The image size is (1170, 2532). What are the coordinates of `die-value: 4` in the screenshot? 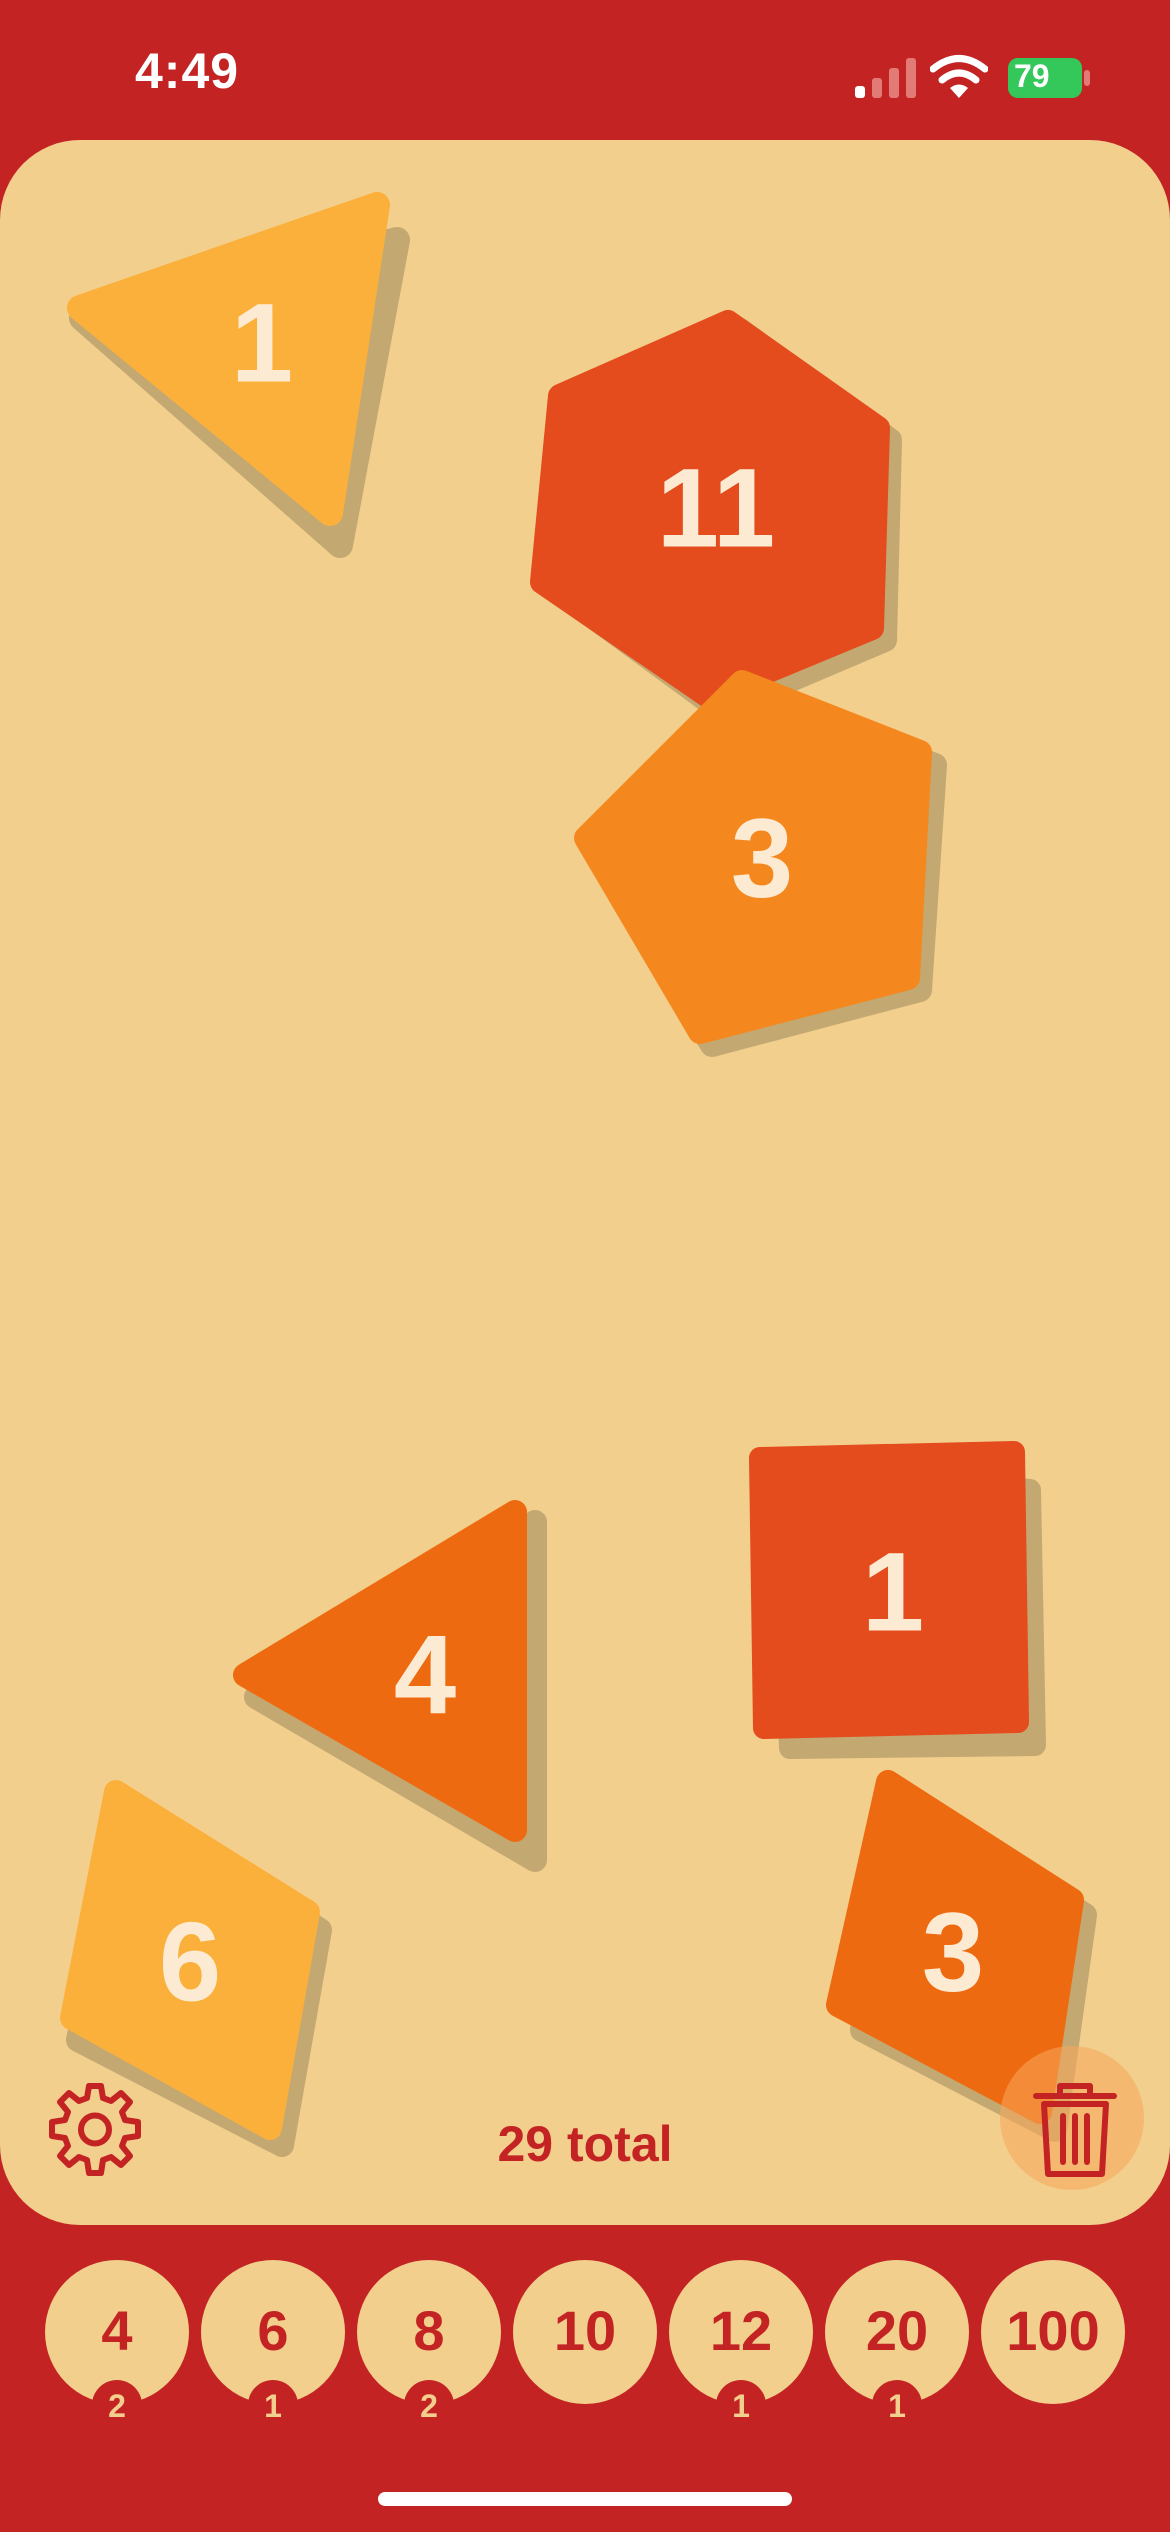 It's located at (425, 1675).